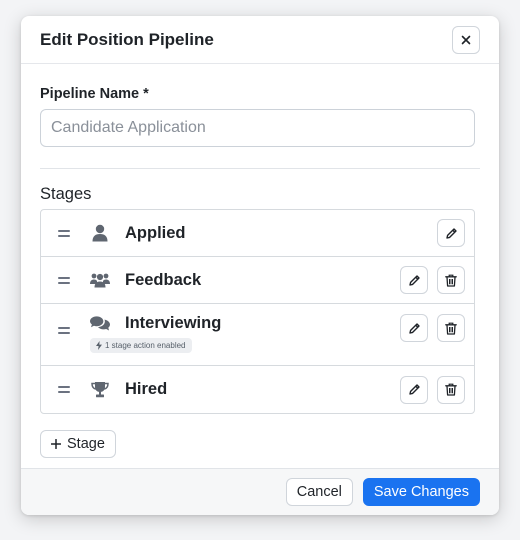  Describe the element at coordinates (257, 233) in the screenshot. I see `stage-row-applied: Applied` at that location.